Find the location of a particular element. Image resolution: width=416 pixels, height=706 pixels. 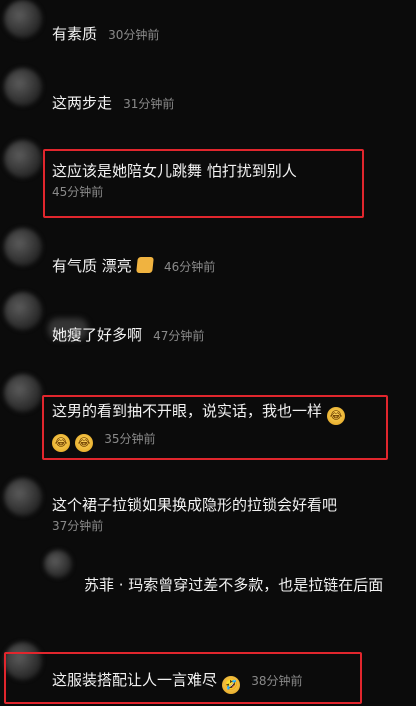

comment-time: 45分钟前 is located at coordinates (78, 192).